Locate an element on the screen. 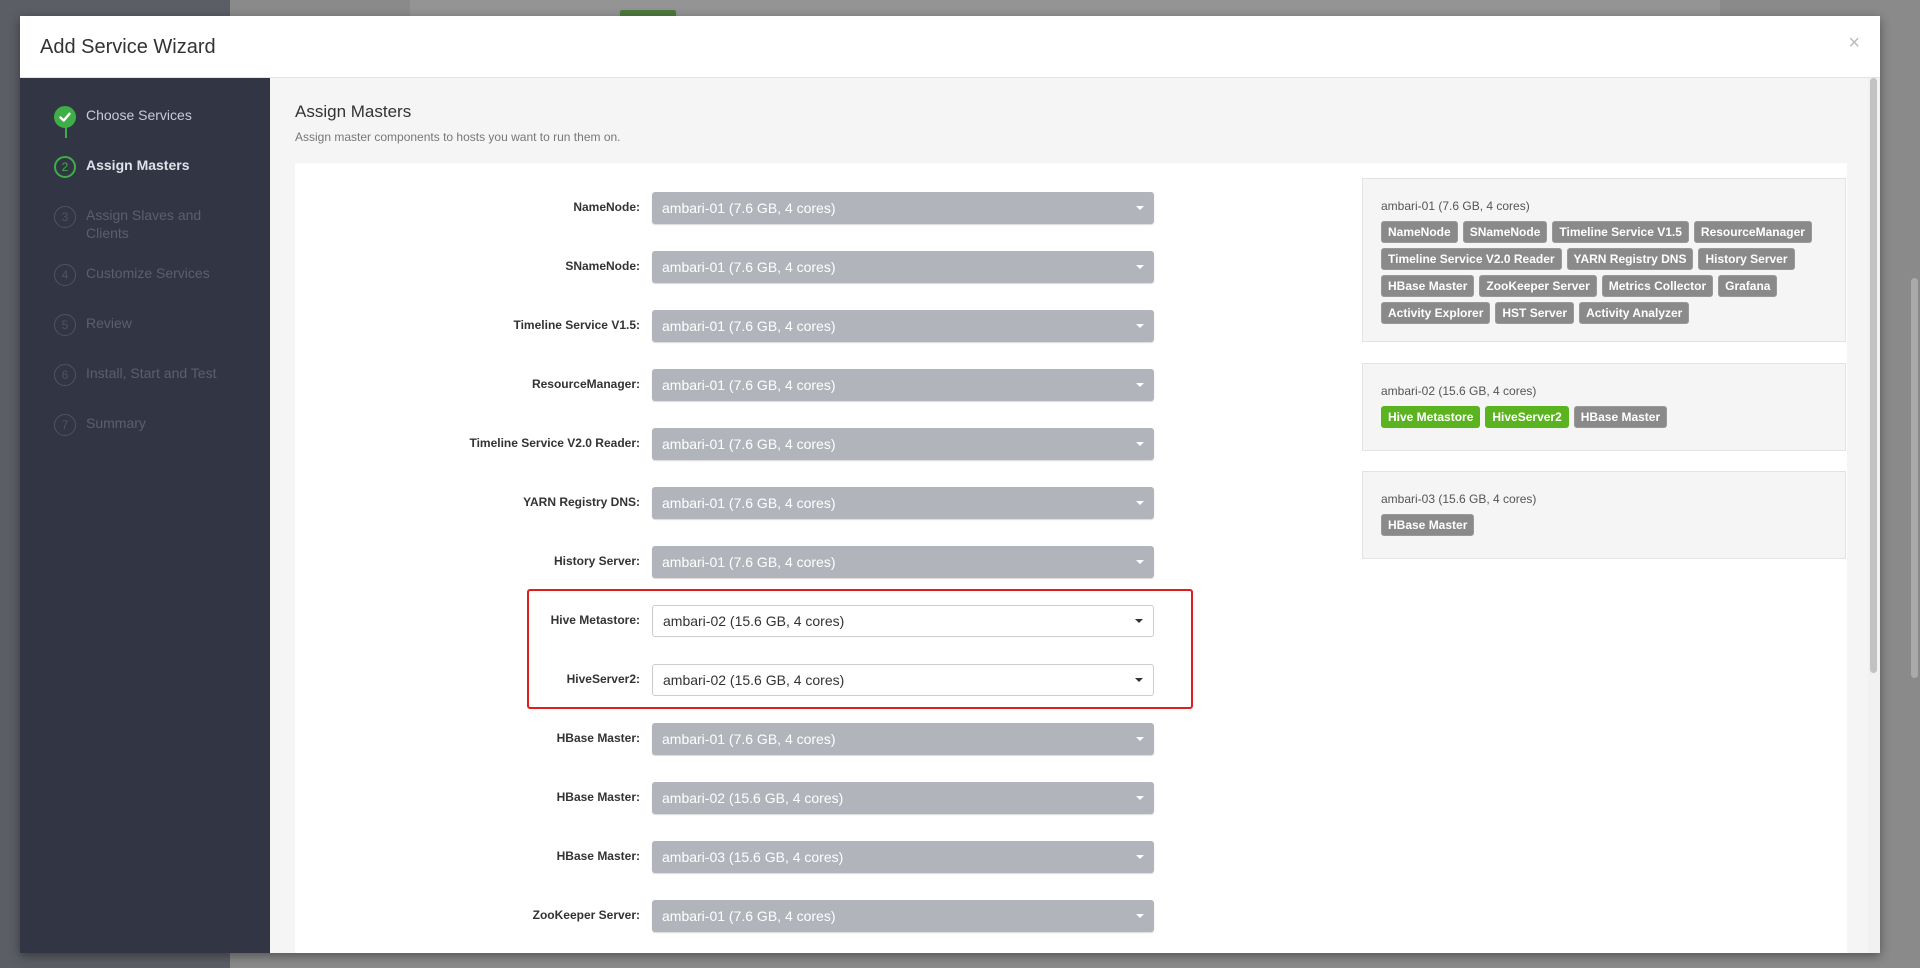  component-tags: HBase Master is located at coordinates (1604, 527).